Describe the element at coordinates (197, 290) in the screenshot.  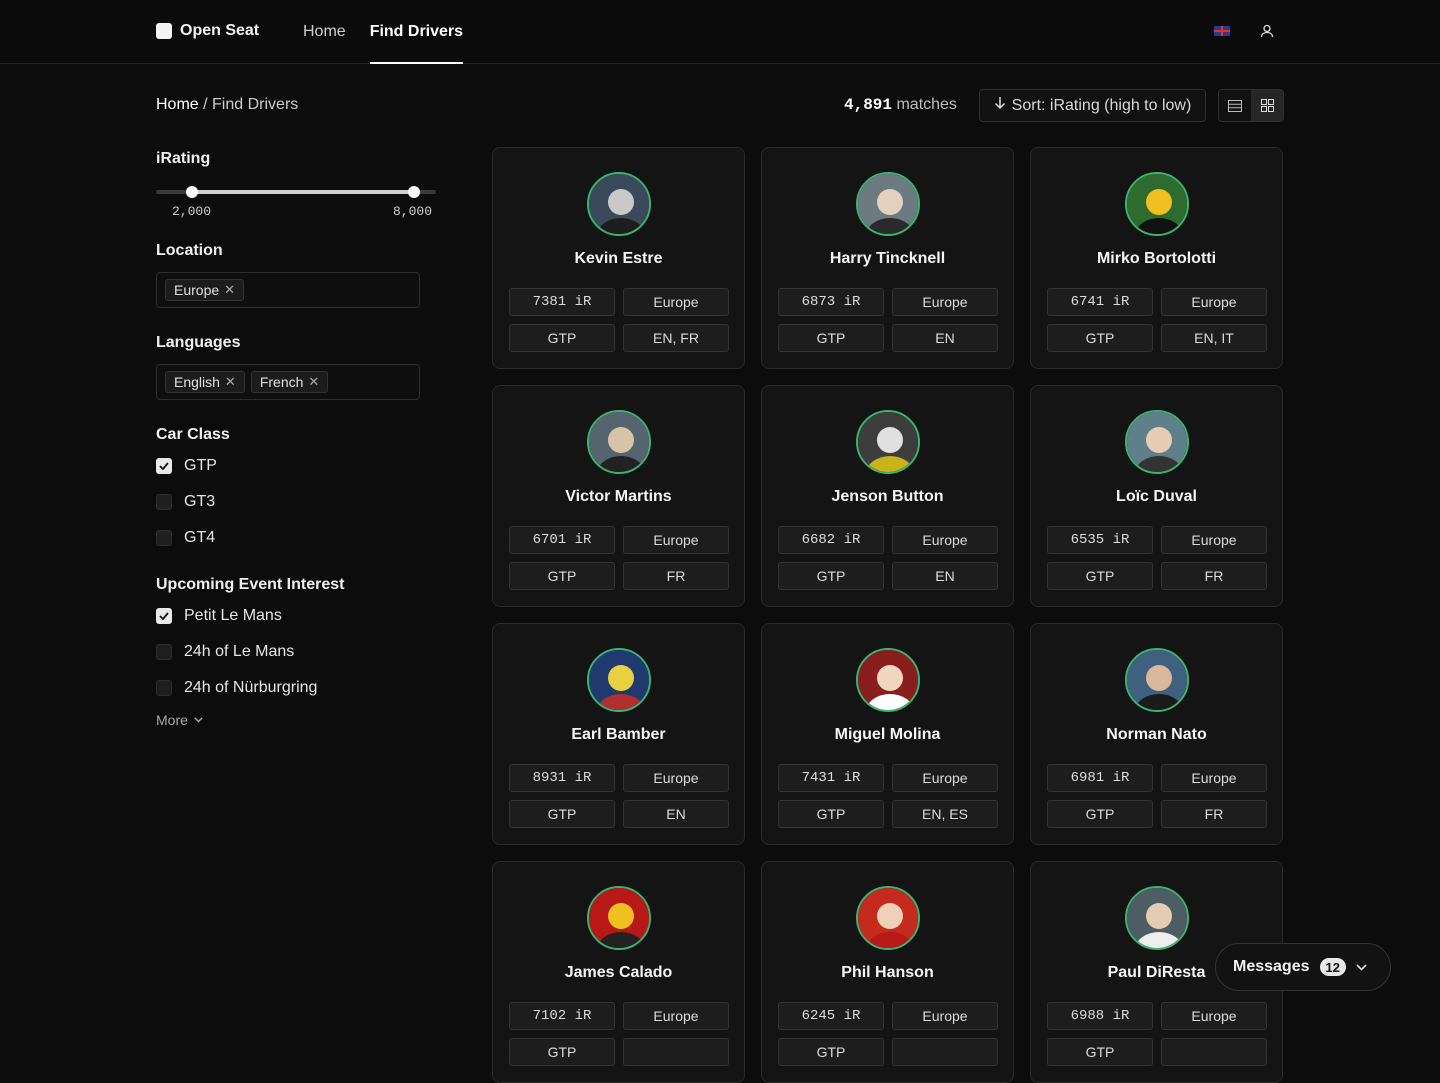
I see `chip-label: Europe` at that location.